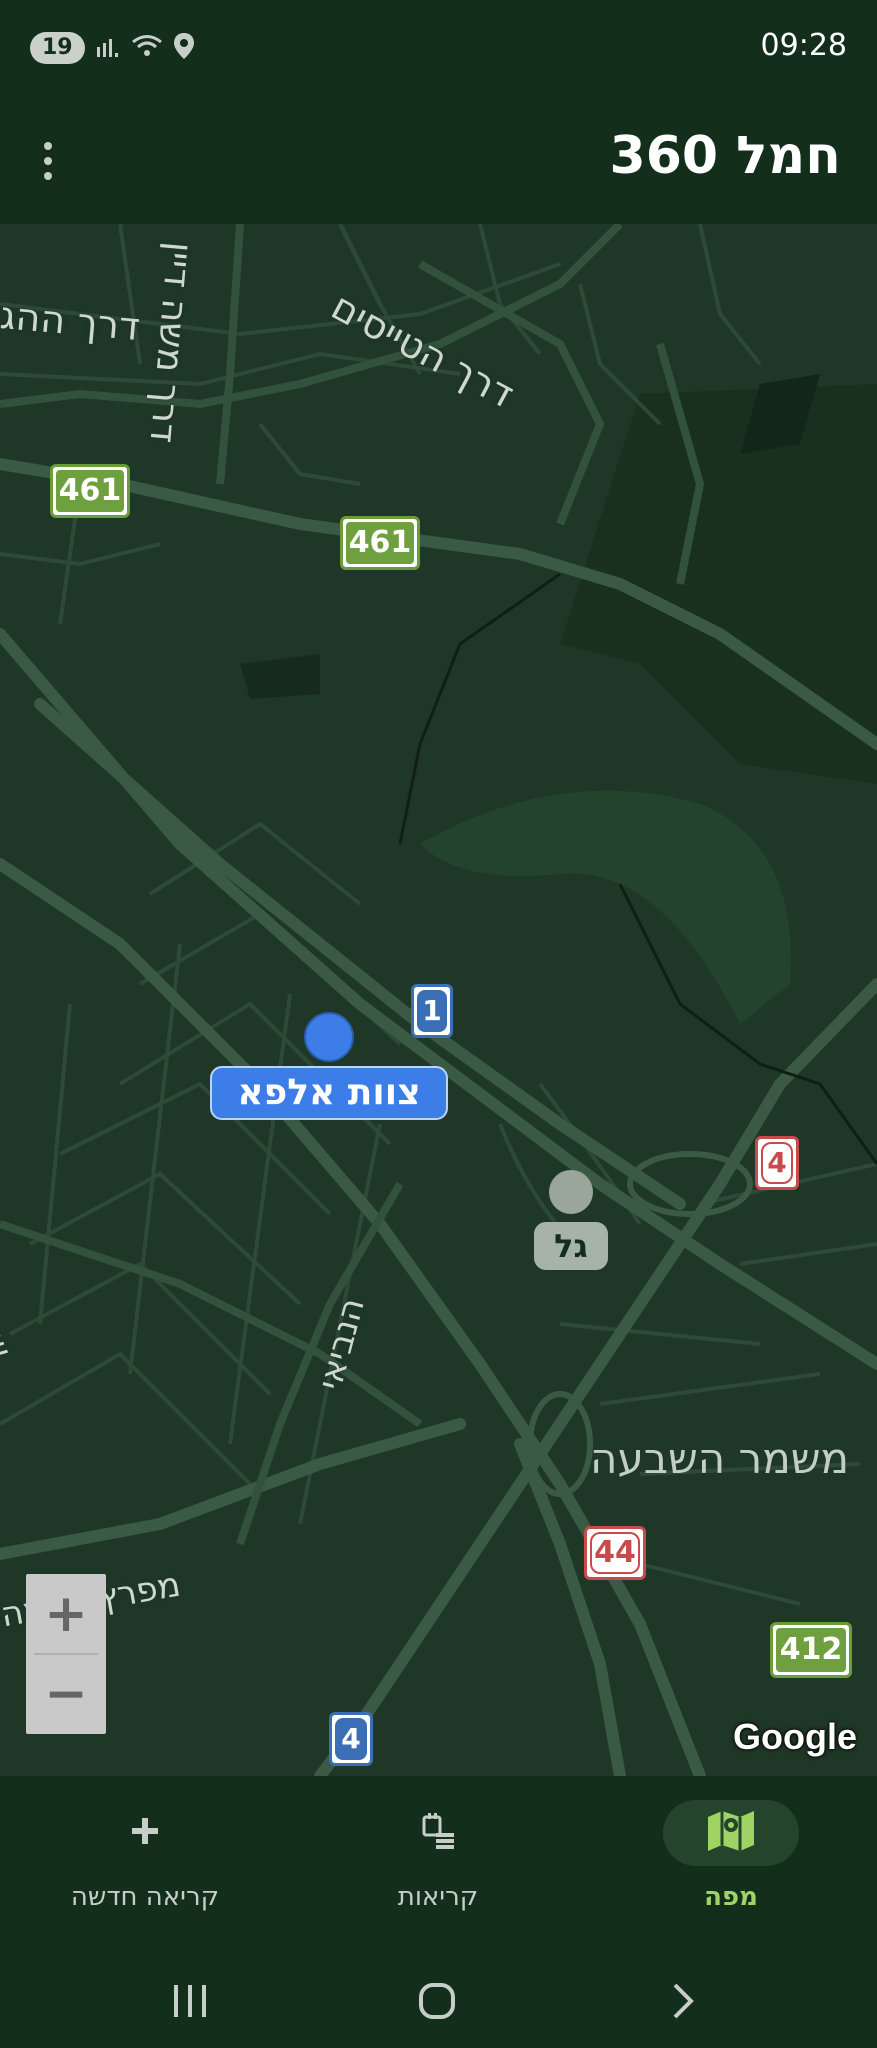  Describe the element at coordinates (571, 1246) in the screenshot. I see `gal-label: גל` at that location.